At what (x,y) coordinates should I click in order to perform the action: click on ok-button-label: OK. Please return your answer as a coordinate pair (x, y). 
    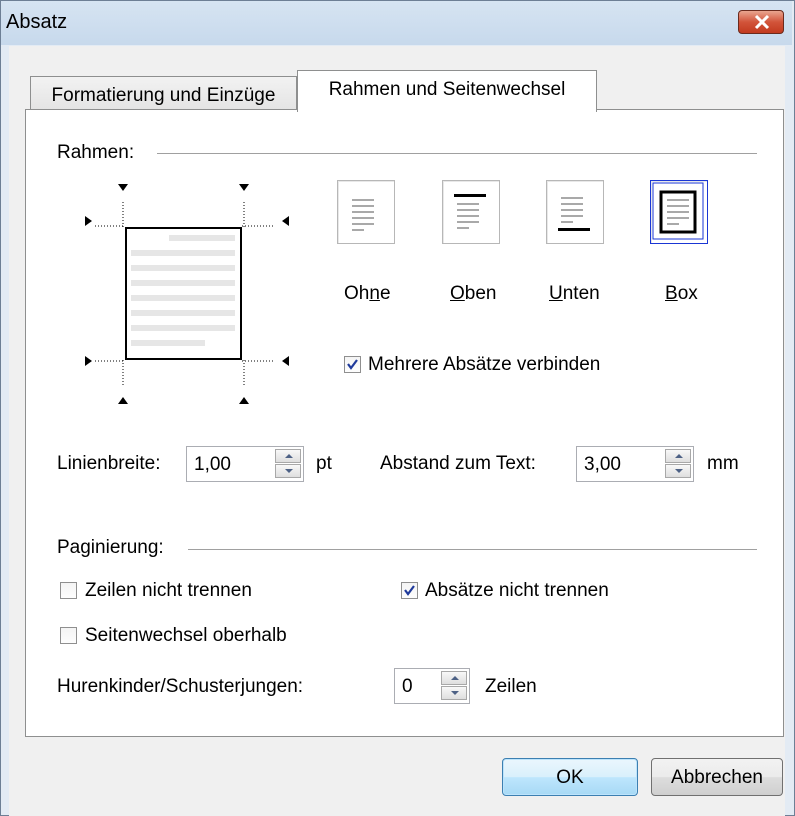
    Looking at the image, I should click on (570, 777).